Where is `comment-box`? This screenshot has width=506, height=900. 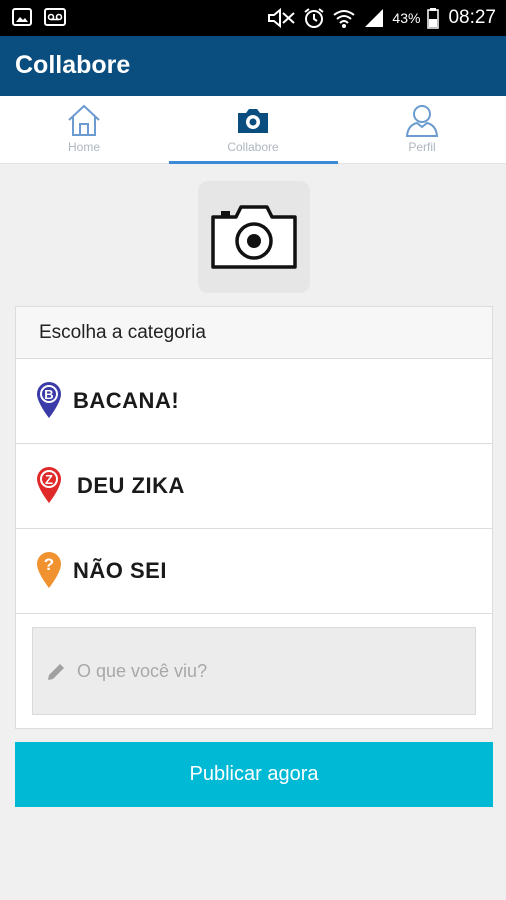
comment-box is located at coordinates (254, 671).